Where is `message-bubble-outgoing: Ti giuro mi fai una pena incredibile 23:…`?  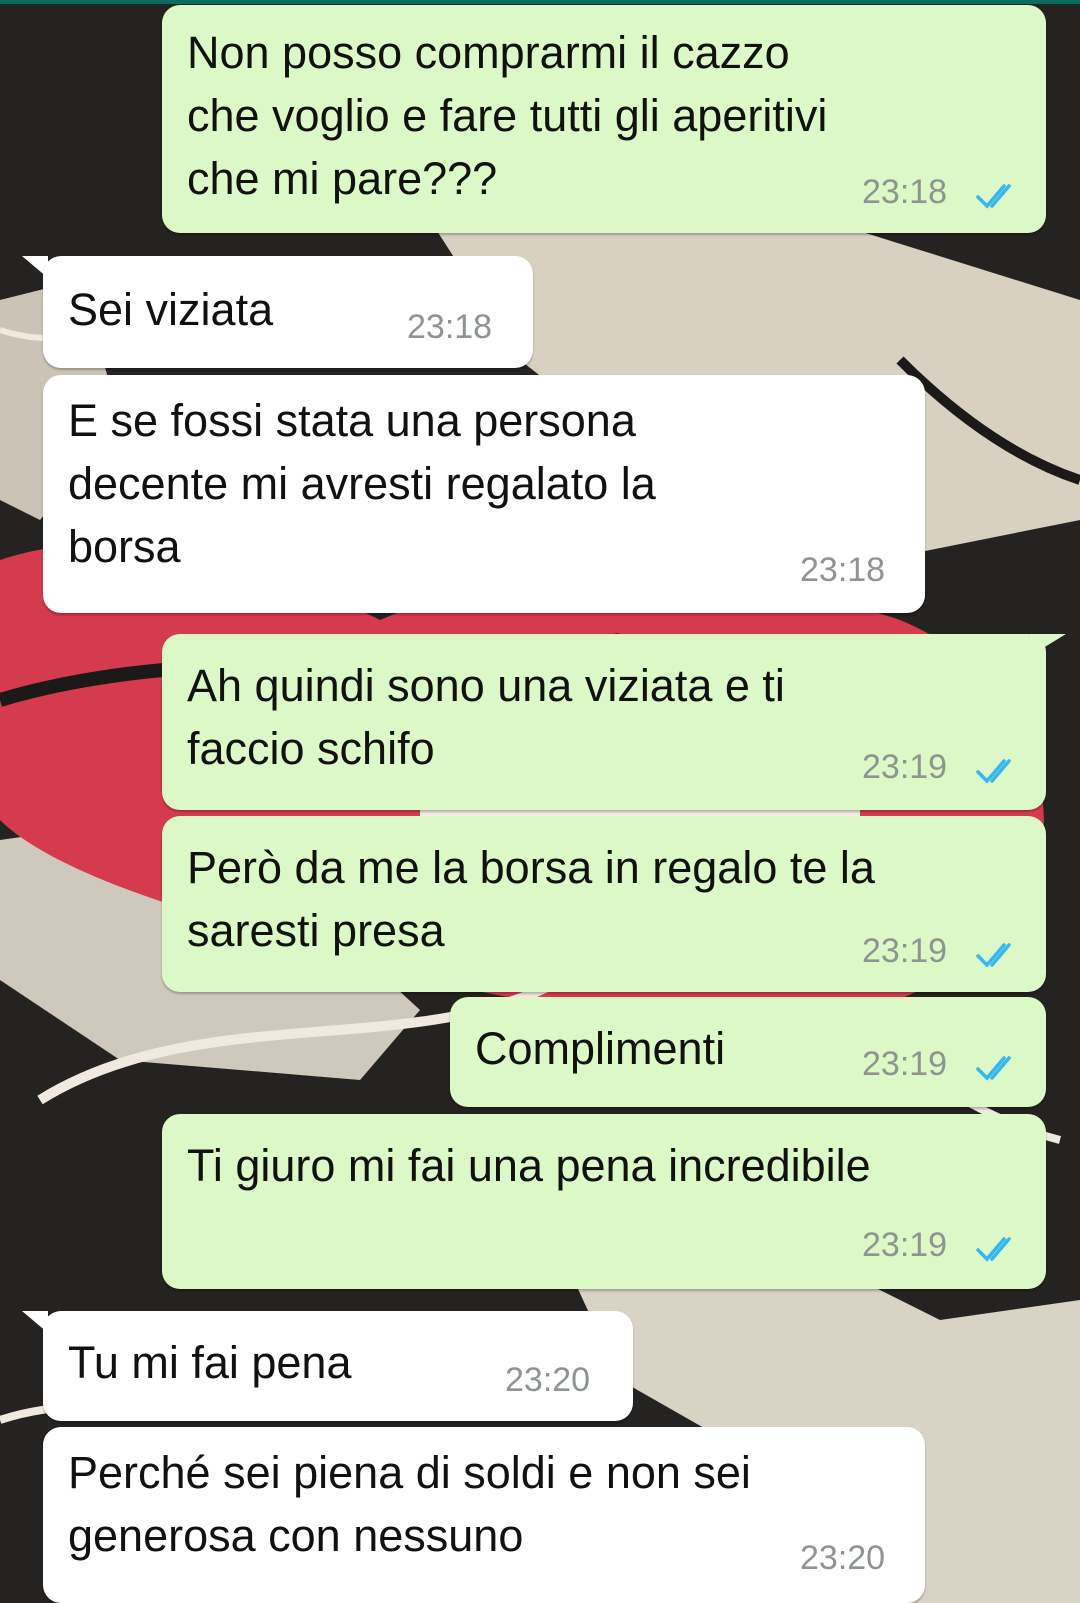 message-bubble-outgoing: Ti giuro mi fai una pena incredibile 23:… is located at coordinates (604, 1201).